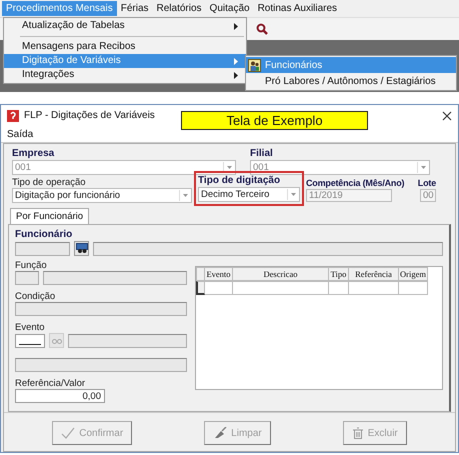  I want to click on menu-item: Relatórios, so click(179, 8).